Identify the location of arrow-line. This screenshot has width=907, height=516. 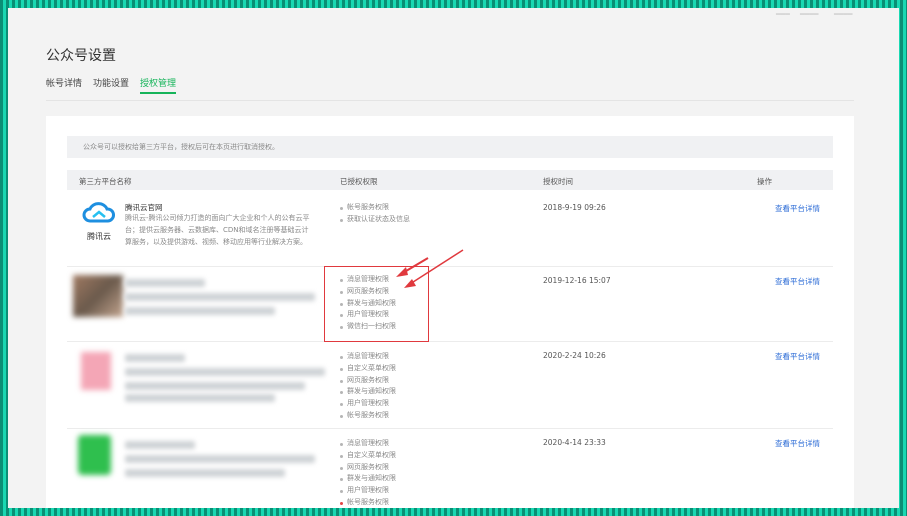
(436, 267).